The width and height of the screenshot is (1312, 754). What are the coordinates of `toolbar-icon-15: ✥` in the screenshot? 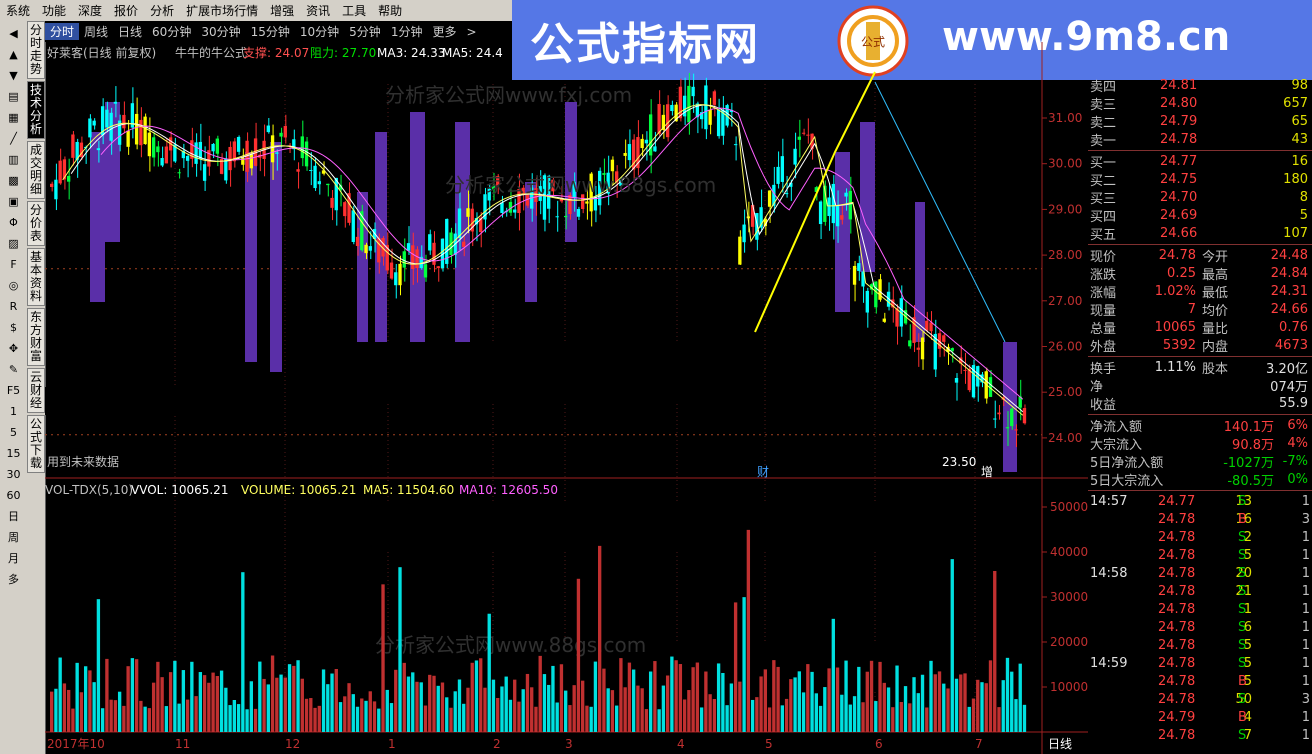 It's located at (14, 348).